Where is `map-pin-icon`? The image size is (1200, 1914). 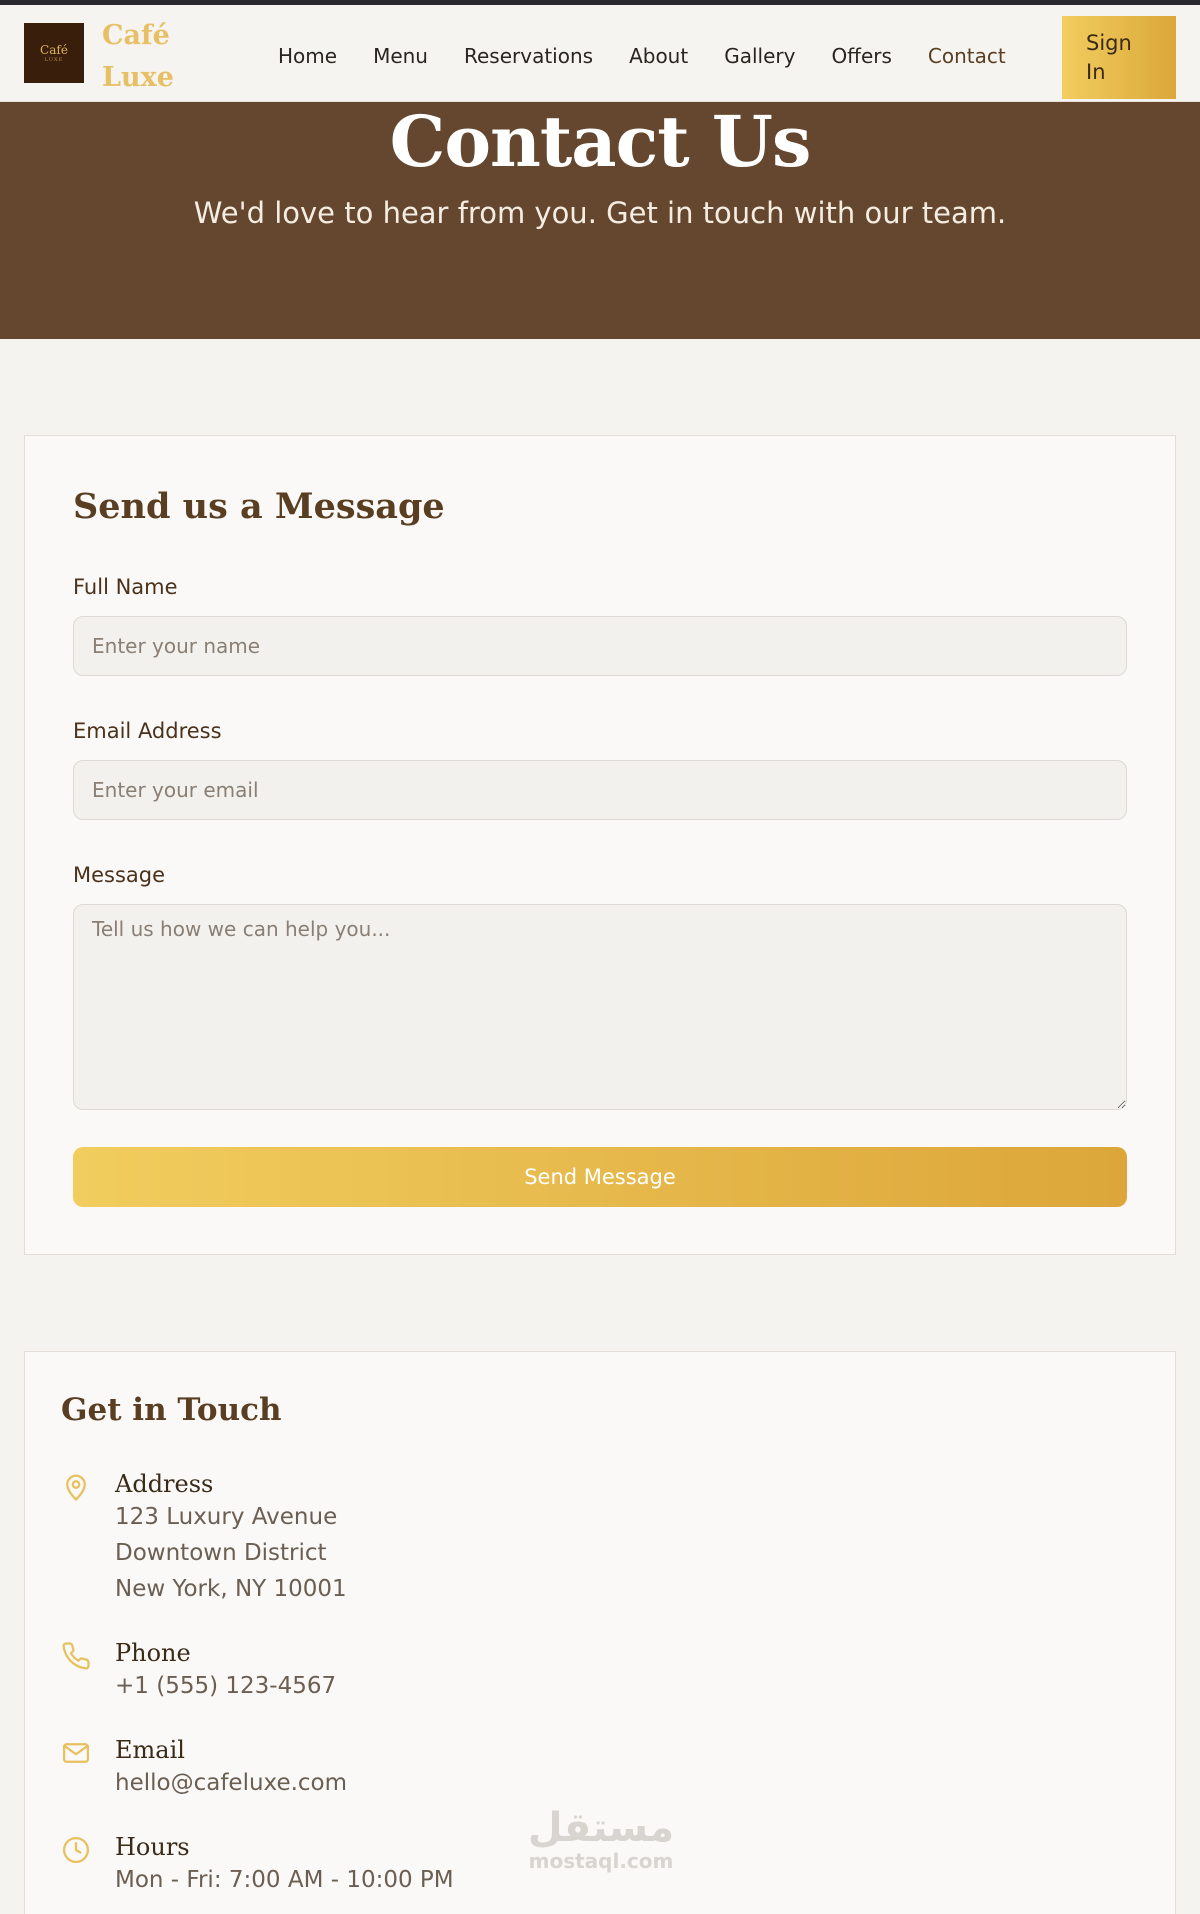
map-pin-icon is located at coordinates (76, 1487).